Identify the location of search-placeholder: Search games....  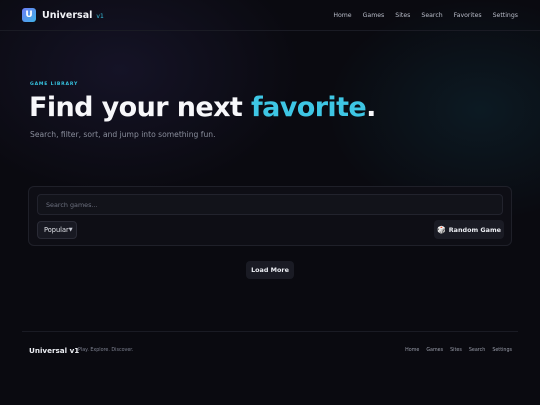
(72, 204).